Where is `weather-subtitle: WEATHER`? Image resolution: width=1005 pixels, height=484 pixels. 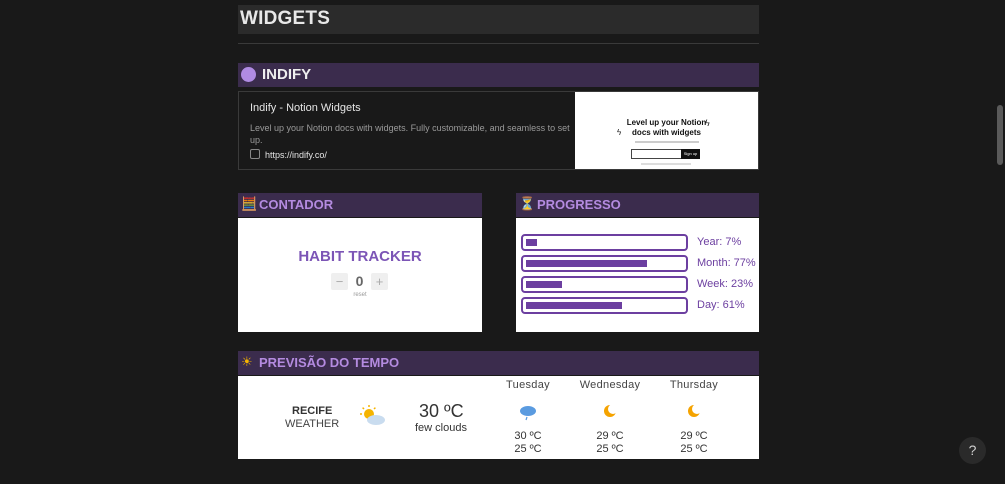
weather-subtitle: WEATHER is located at coordinates (312, 424).